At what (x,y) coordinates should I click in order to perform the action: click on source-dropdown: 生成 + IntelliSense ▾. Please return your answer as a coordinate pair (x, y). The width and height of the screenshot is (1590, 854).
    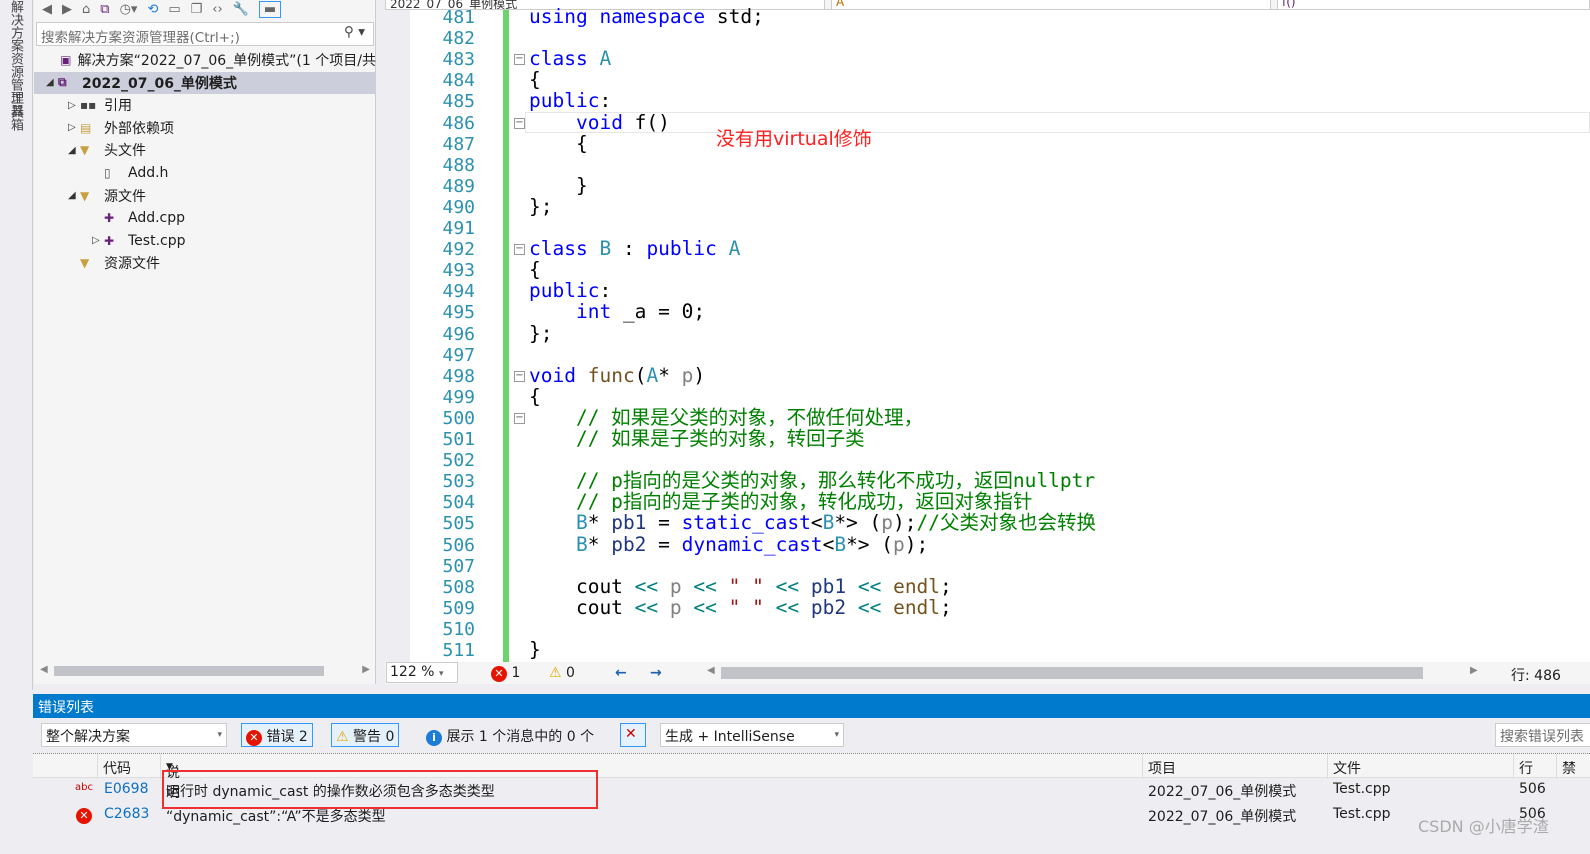
    Looking at the image, I should click on (752, 735).